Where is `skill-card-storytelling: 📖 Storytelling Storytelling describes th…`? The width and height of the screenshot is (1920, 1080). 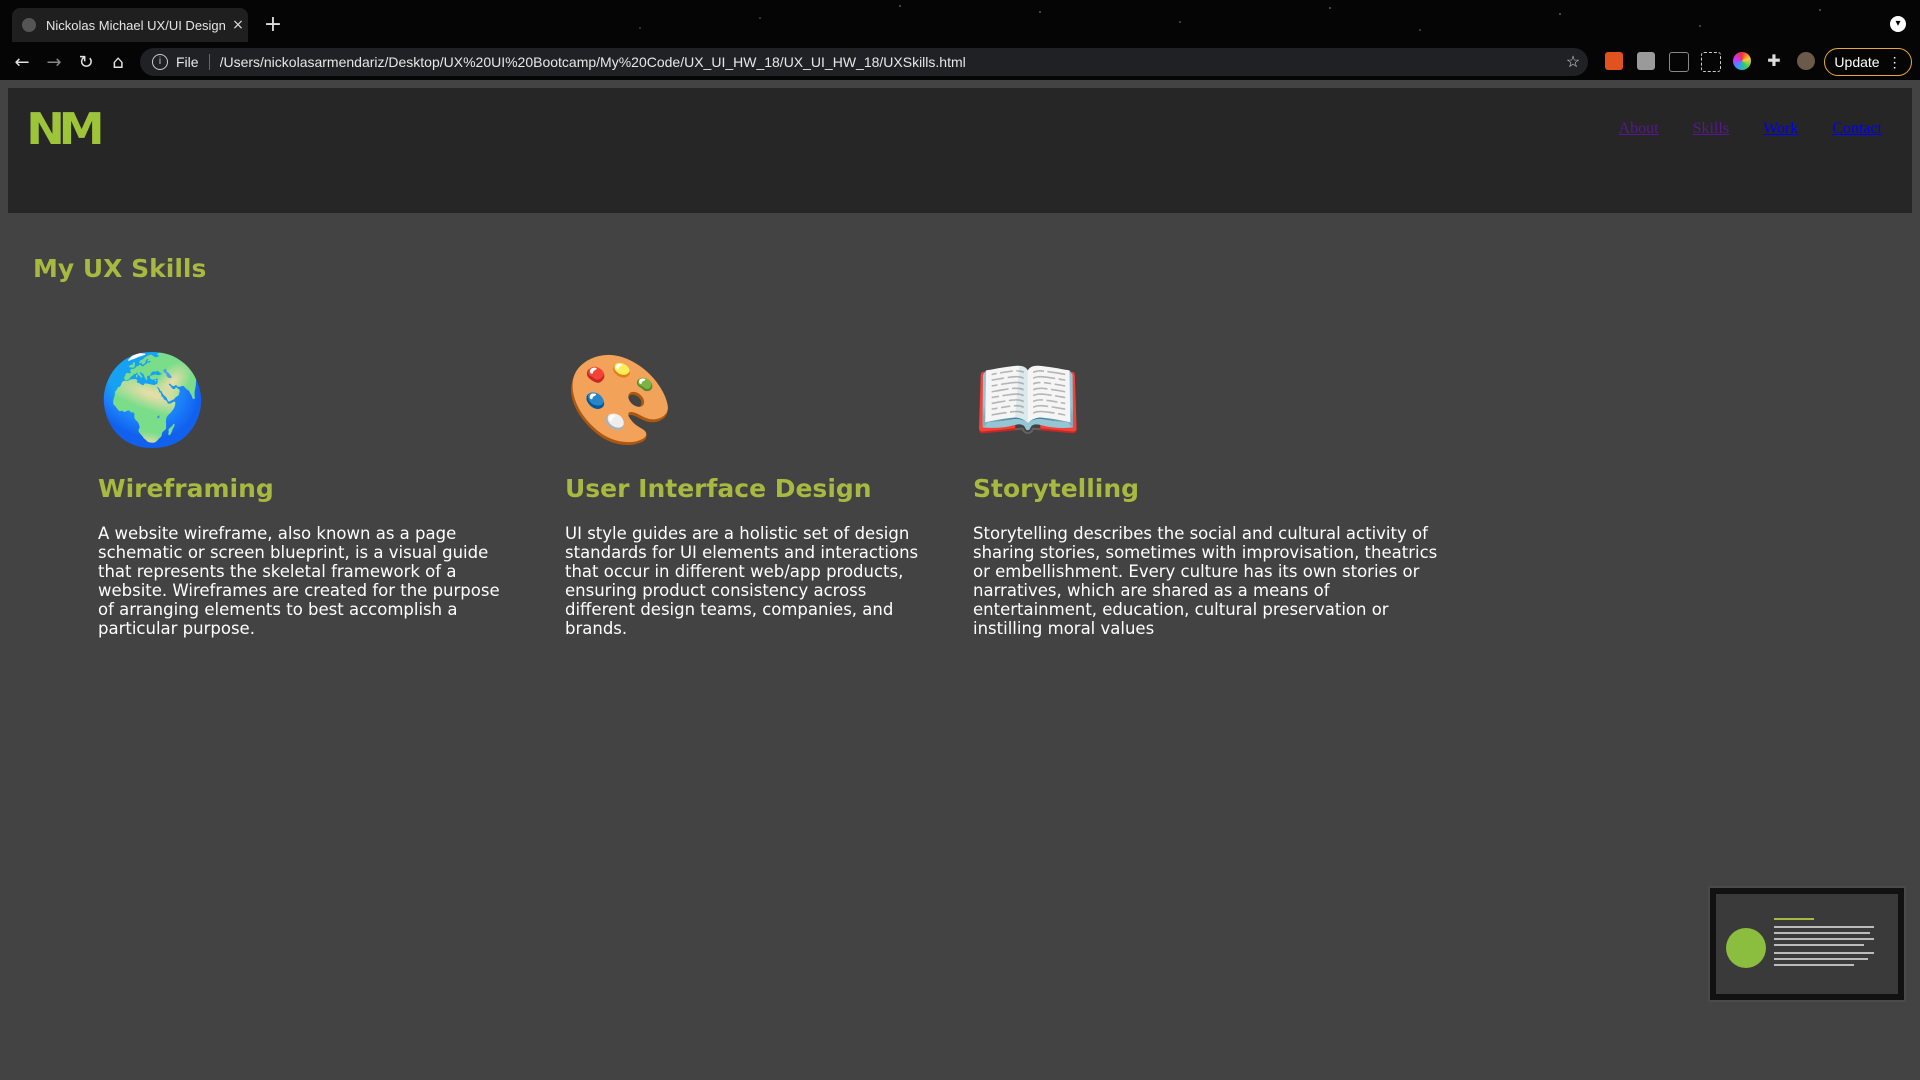
skill-card-storytelling: 📖 Storytelling Storytelling describes th… is located at coordinates (1205, 493).